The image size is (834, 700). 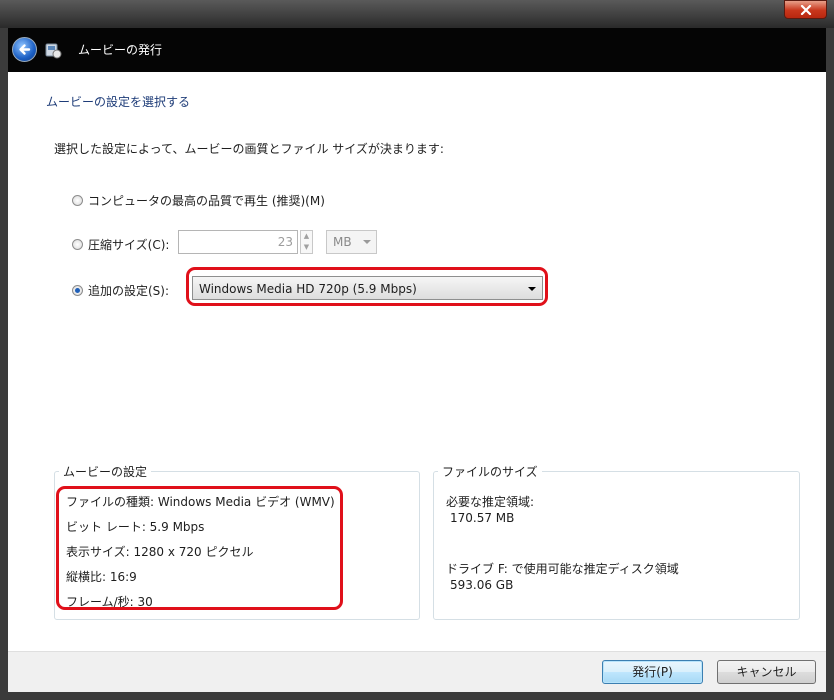 I want to click on unit-select: MB, so click(x=351, y=242).